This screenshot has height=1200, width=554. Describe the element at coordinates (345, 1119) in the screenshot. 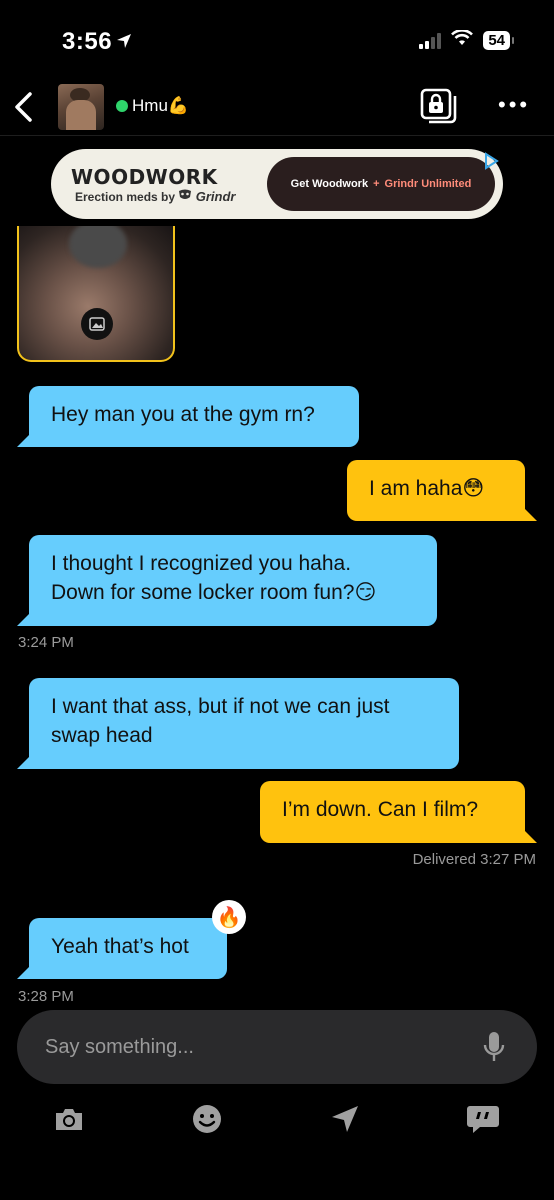

I see `location-icon` at that location.